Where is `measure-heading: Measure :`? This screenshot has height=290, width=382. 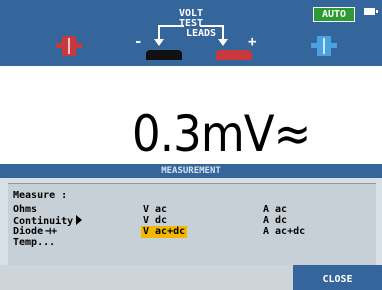 measure-heading: Measure : is located at coordinates (40, 195).